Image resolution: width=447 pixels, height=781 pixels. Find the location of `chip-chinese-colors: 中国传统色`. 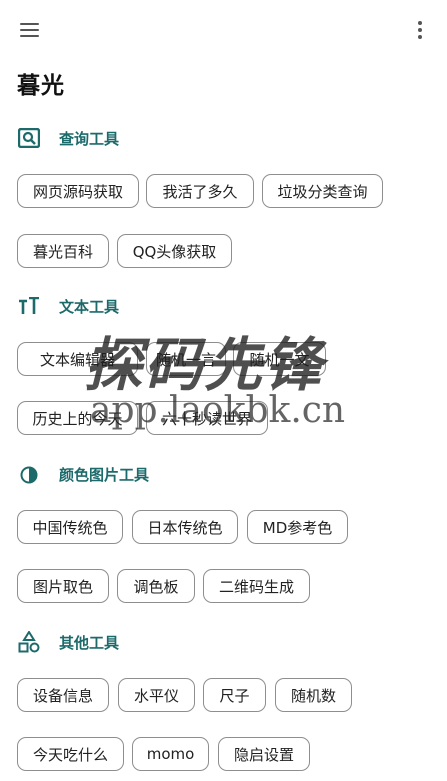

chip-chinese-colors: 中国传统色 is located at coordinates (70, 527).